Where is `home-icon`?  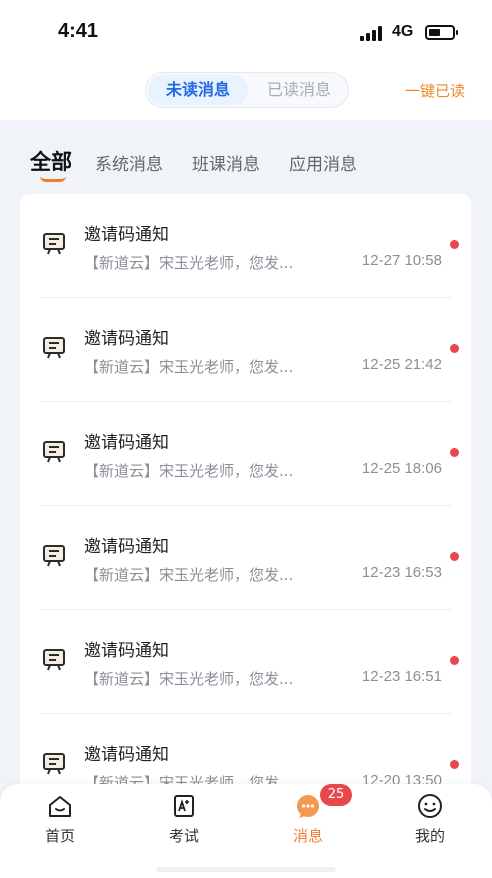 home-icon is located at coordinates (60, 806).